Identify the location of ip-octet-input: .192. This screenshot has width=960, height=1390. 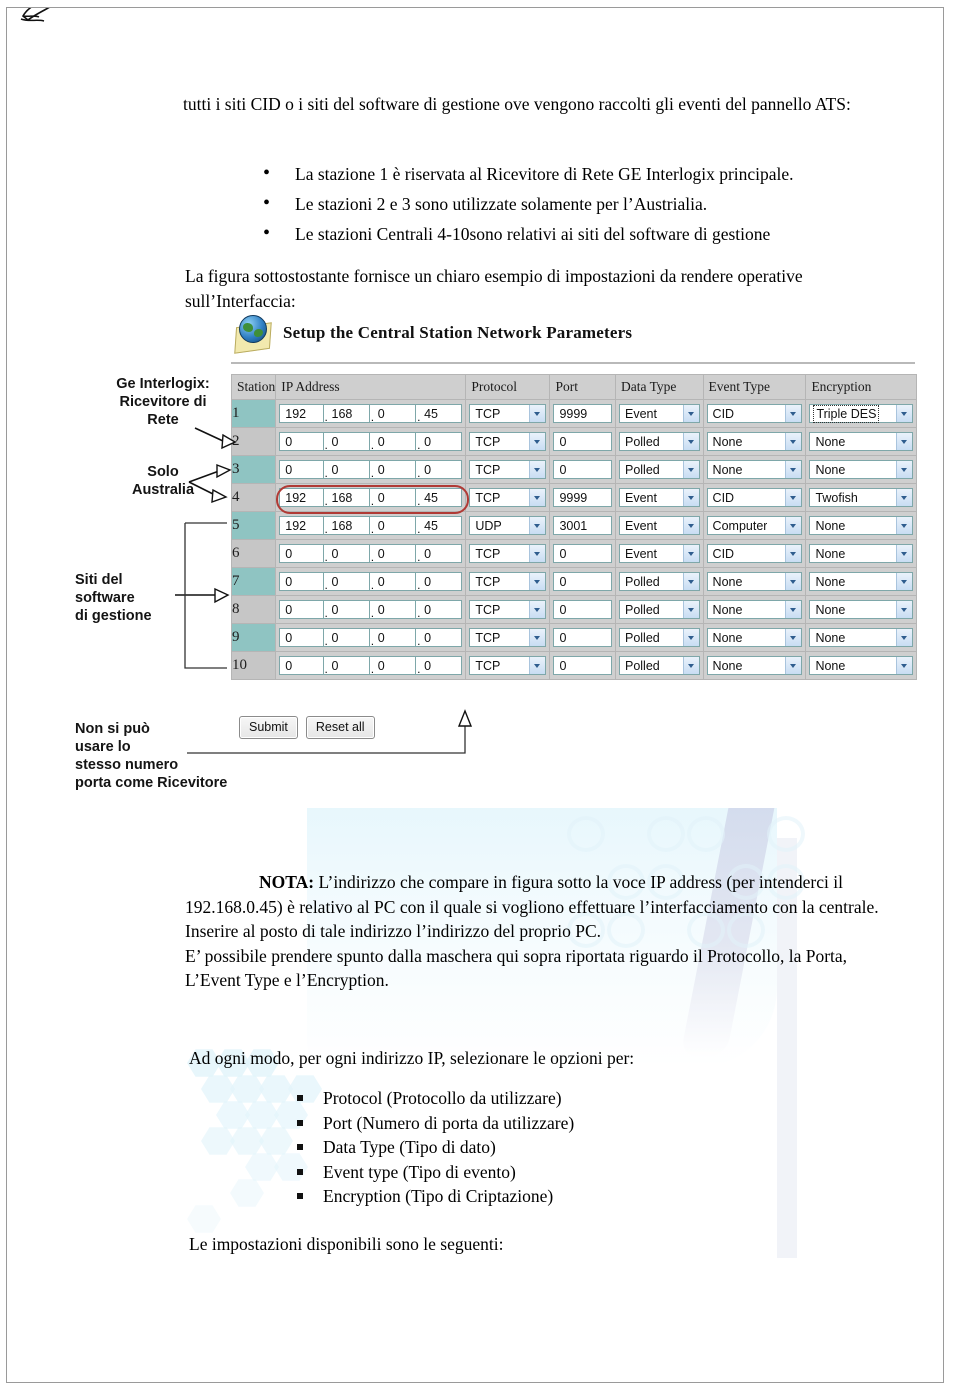
(301, 525).